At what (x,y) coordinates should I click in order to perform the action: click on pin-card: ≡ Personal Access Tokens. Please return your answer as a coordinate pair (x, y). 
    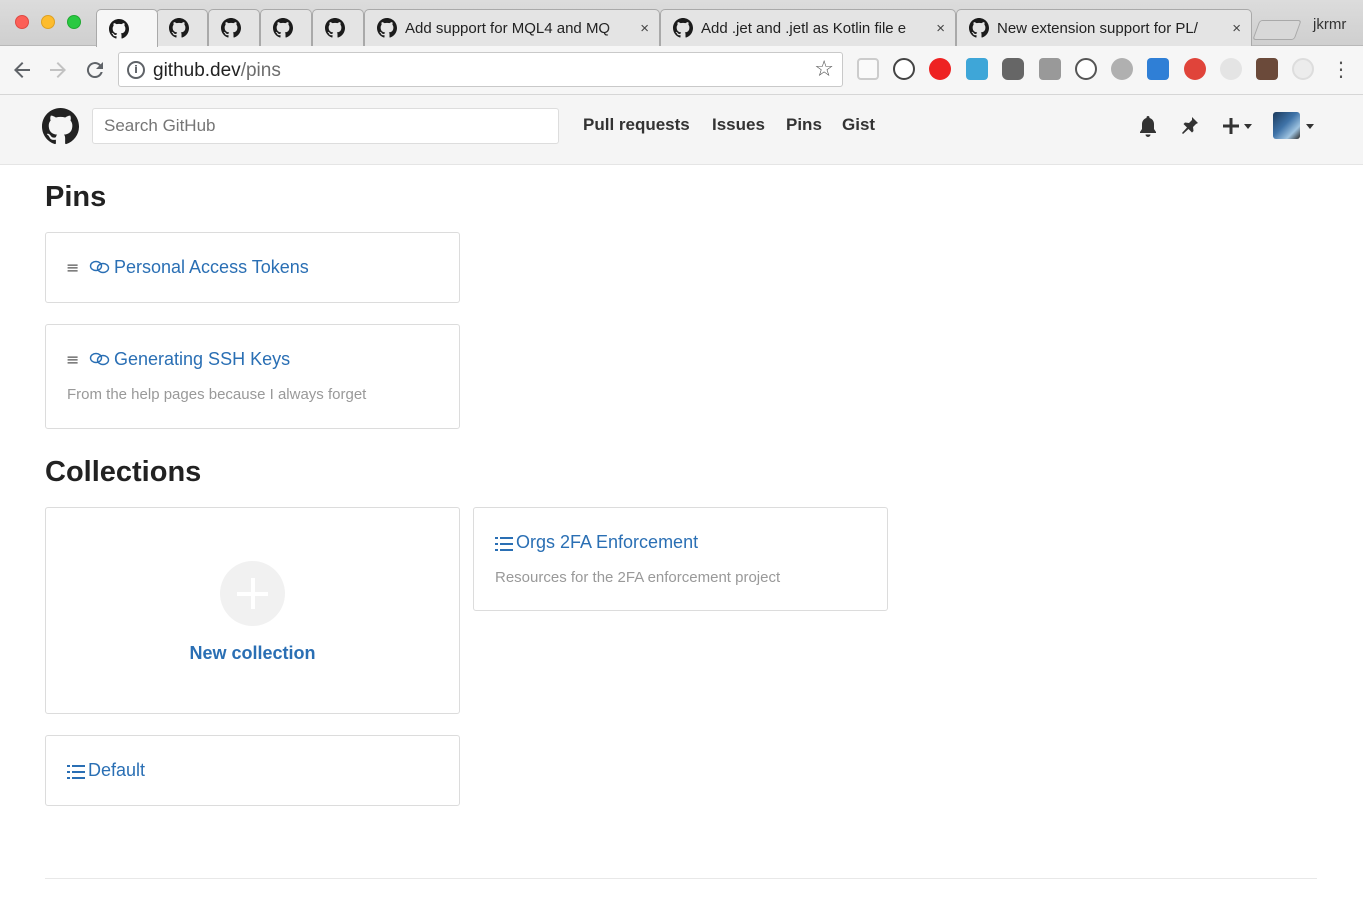
    Looking at the image, I should click on (252, 267).